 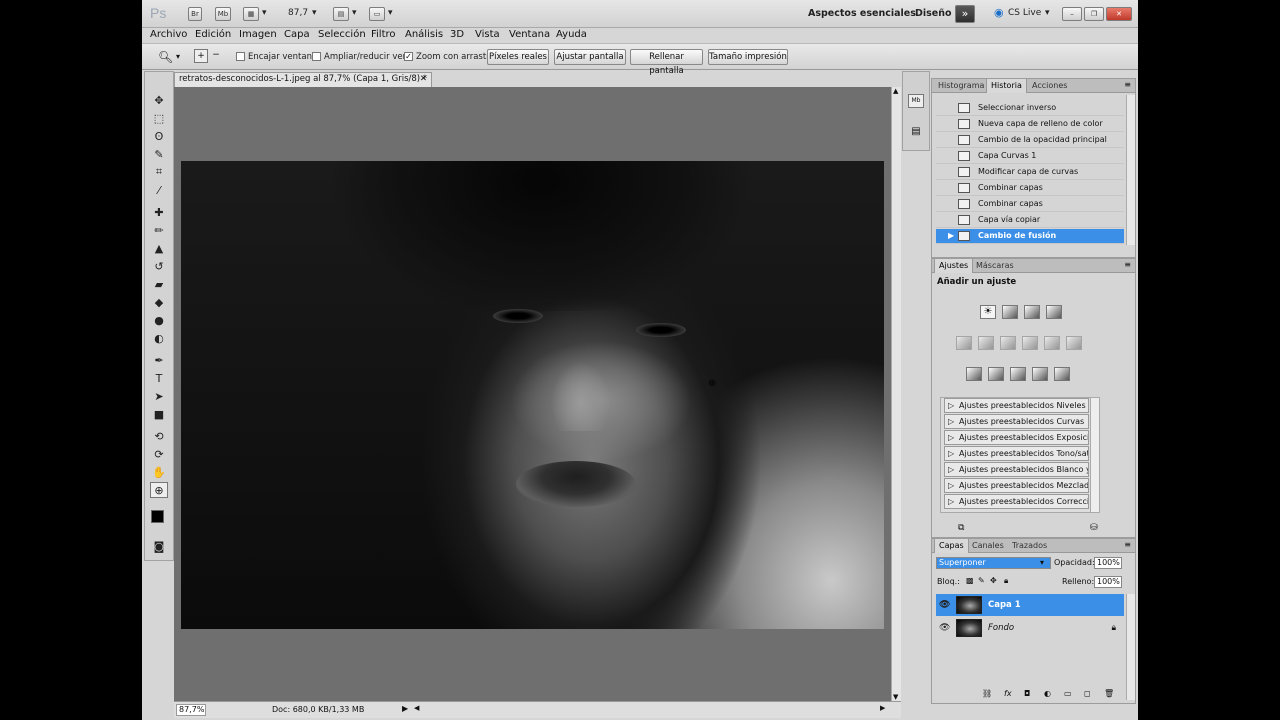 I want to click on cs-live-button: CS Live, so click(x=1024, y=13).